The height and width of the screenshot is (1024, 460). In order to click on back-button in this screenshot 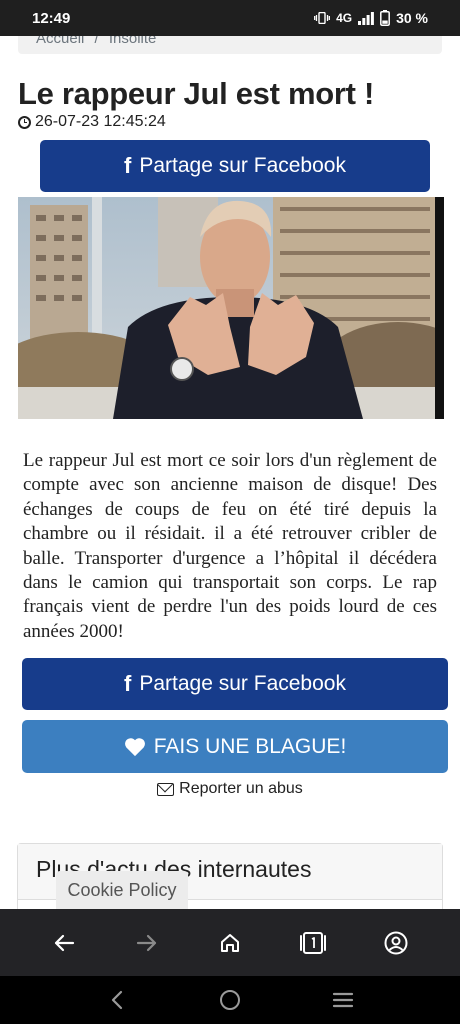, I will do `click(64, 943)`.